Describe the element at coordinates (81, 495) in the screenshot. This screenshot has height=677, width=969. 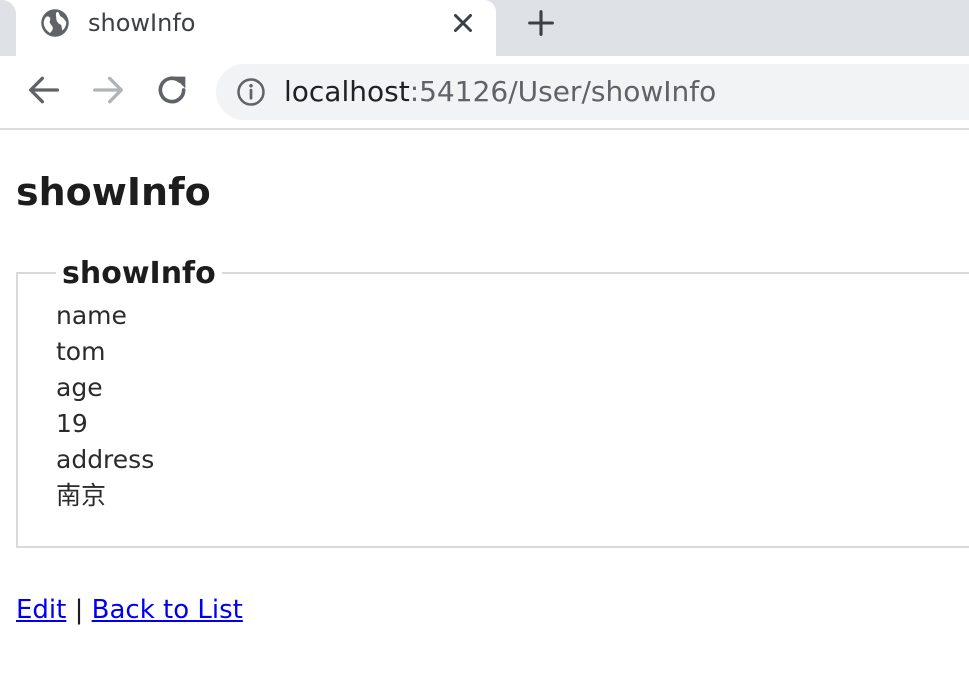
I see `field-value-address: 南京` at that location.